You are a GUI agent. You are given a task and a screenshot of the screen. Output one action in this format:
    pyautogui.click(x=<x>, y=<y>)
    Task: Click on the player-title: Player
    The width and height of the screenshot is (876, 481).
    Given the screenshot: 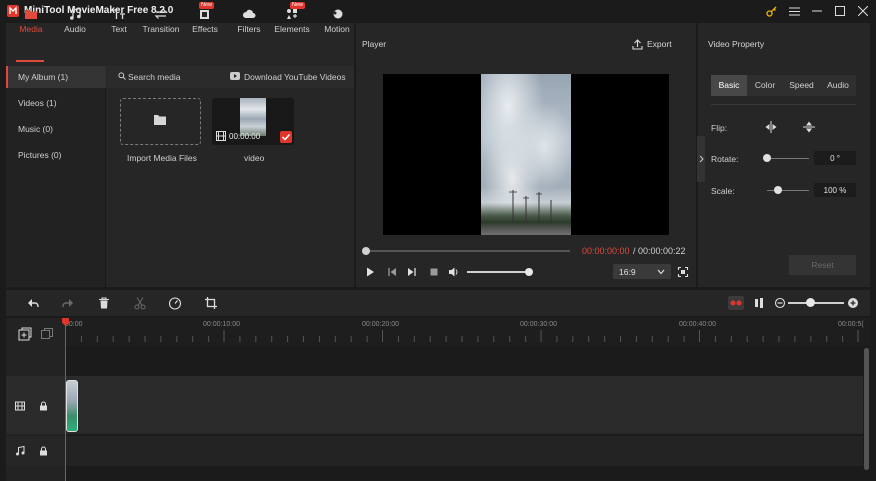 What is the action you would take?
    pyautogui.click(x=374, y=44)
    